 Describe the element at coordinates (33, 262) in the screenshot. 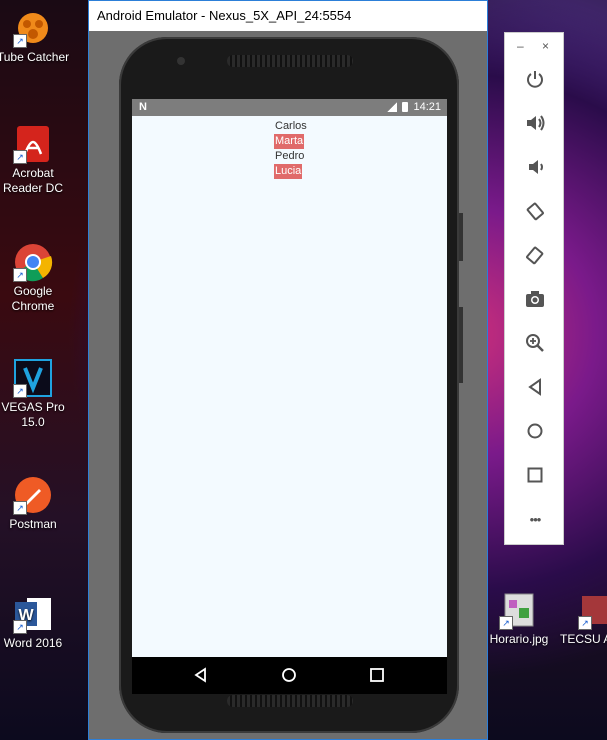

I see `chrome-icon: ↗` at that location.